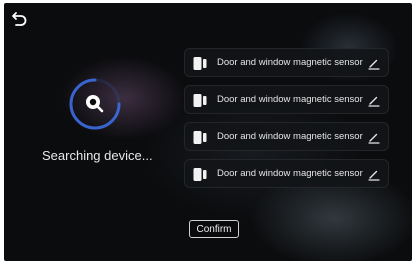  I want to click on back-arrow-icon, so click(19, 19).